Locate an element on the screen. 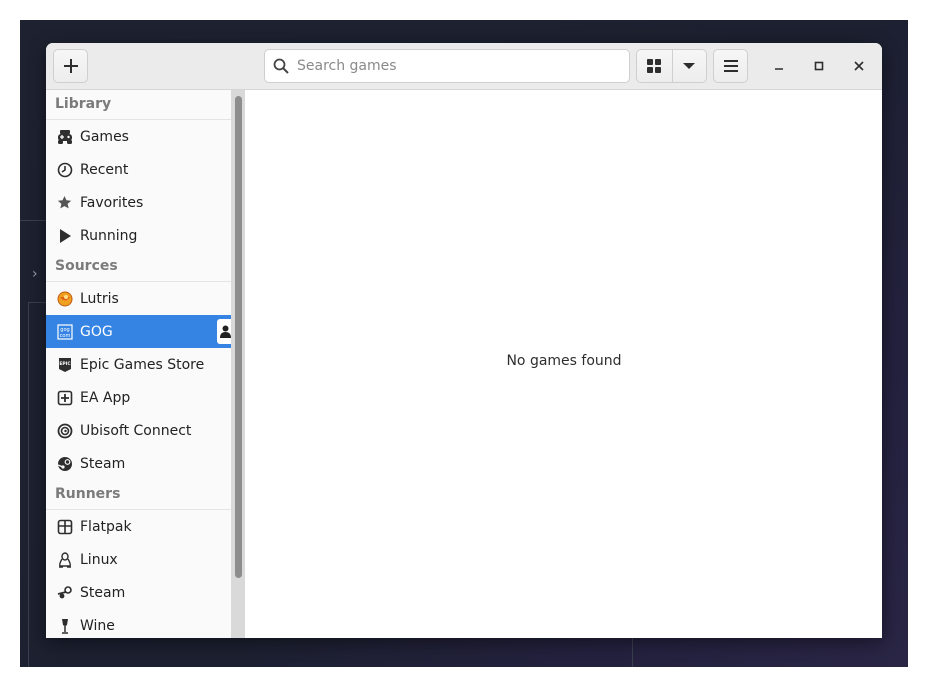 The width and height of the screenshot is (928, 687). sidebar-item-label: Lutris is located at coordinates (99, 298).